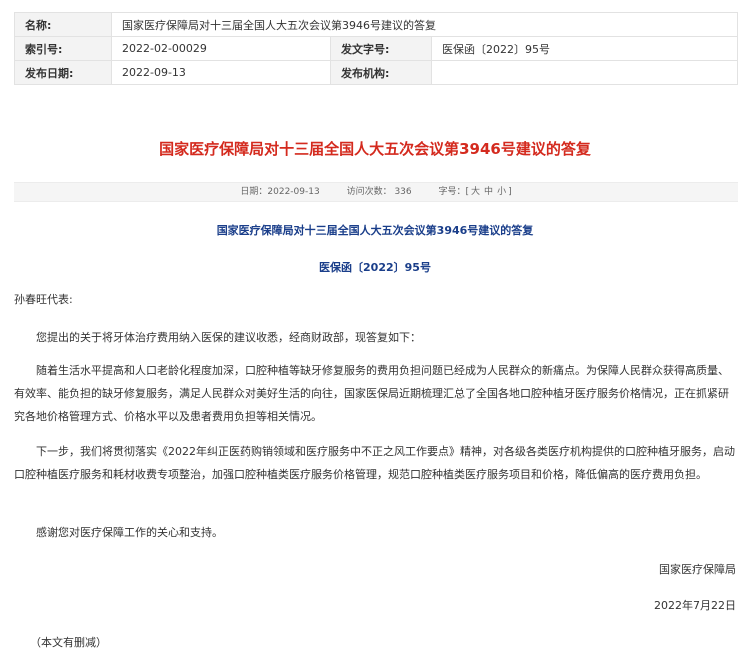  Describe the element at coordinates (280, 192) in the screenshot. I see `publish-date: 日期：2022-09-13` at that location.